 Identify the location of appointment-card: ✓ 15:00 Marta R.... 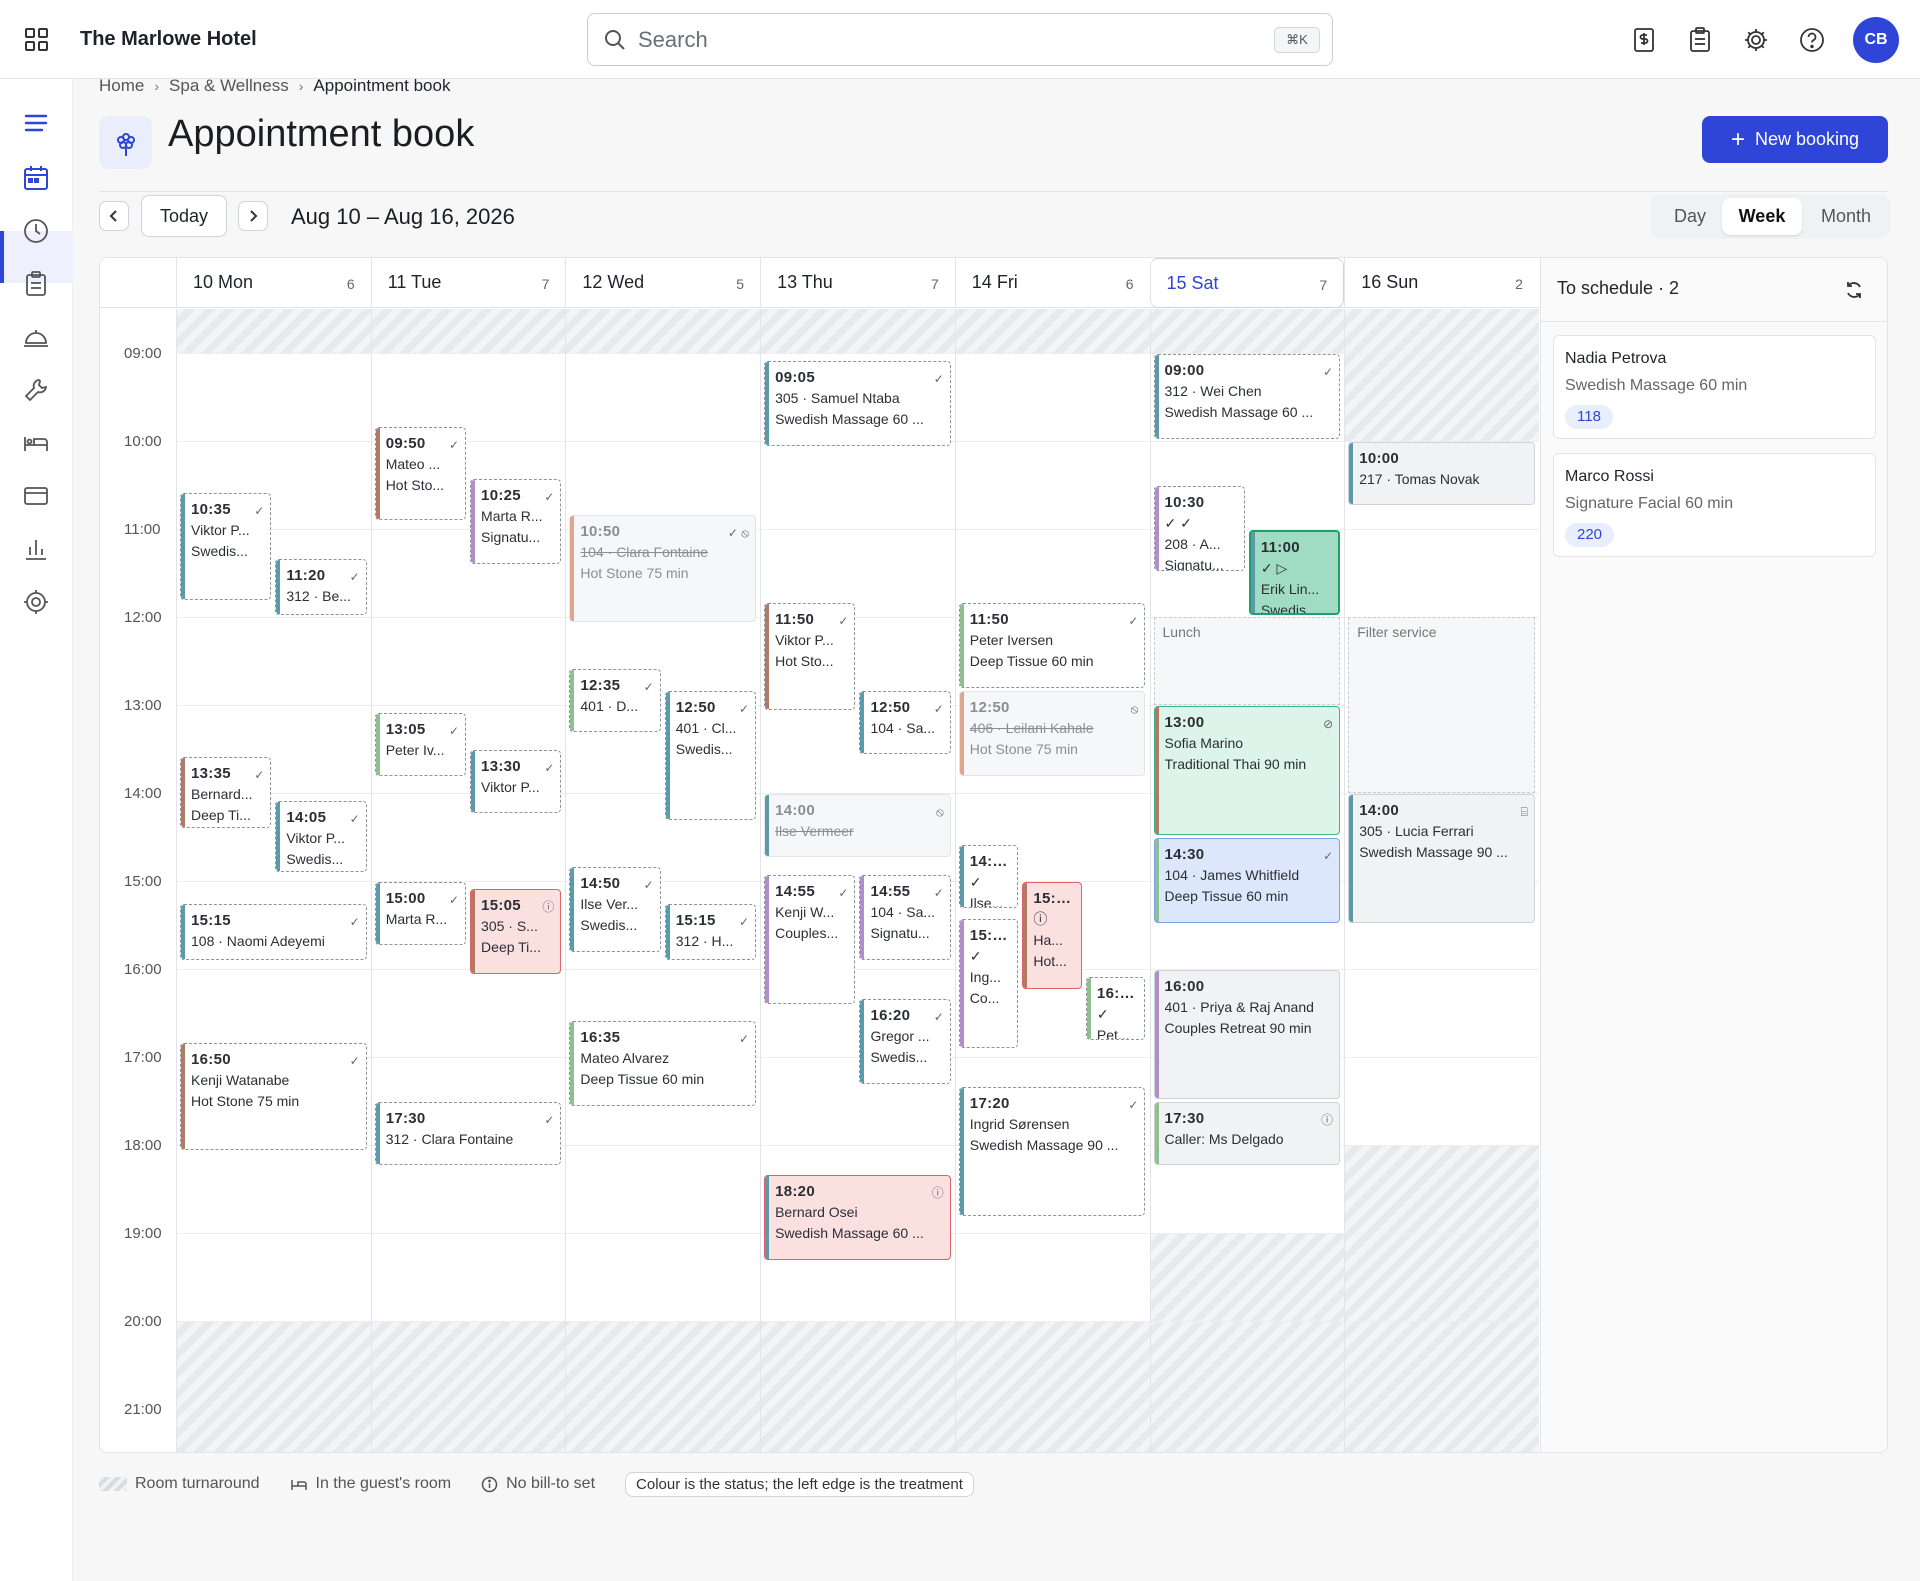
(420, 913).